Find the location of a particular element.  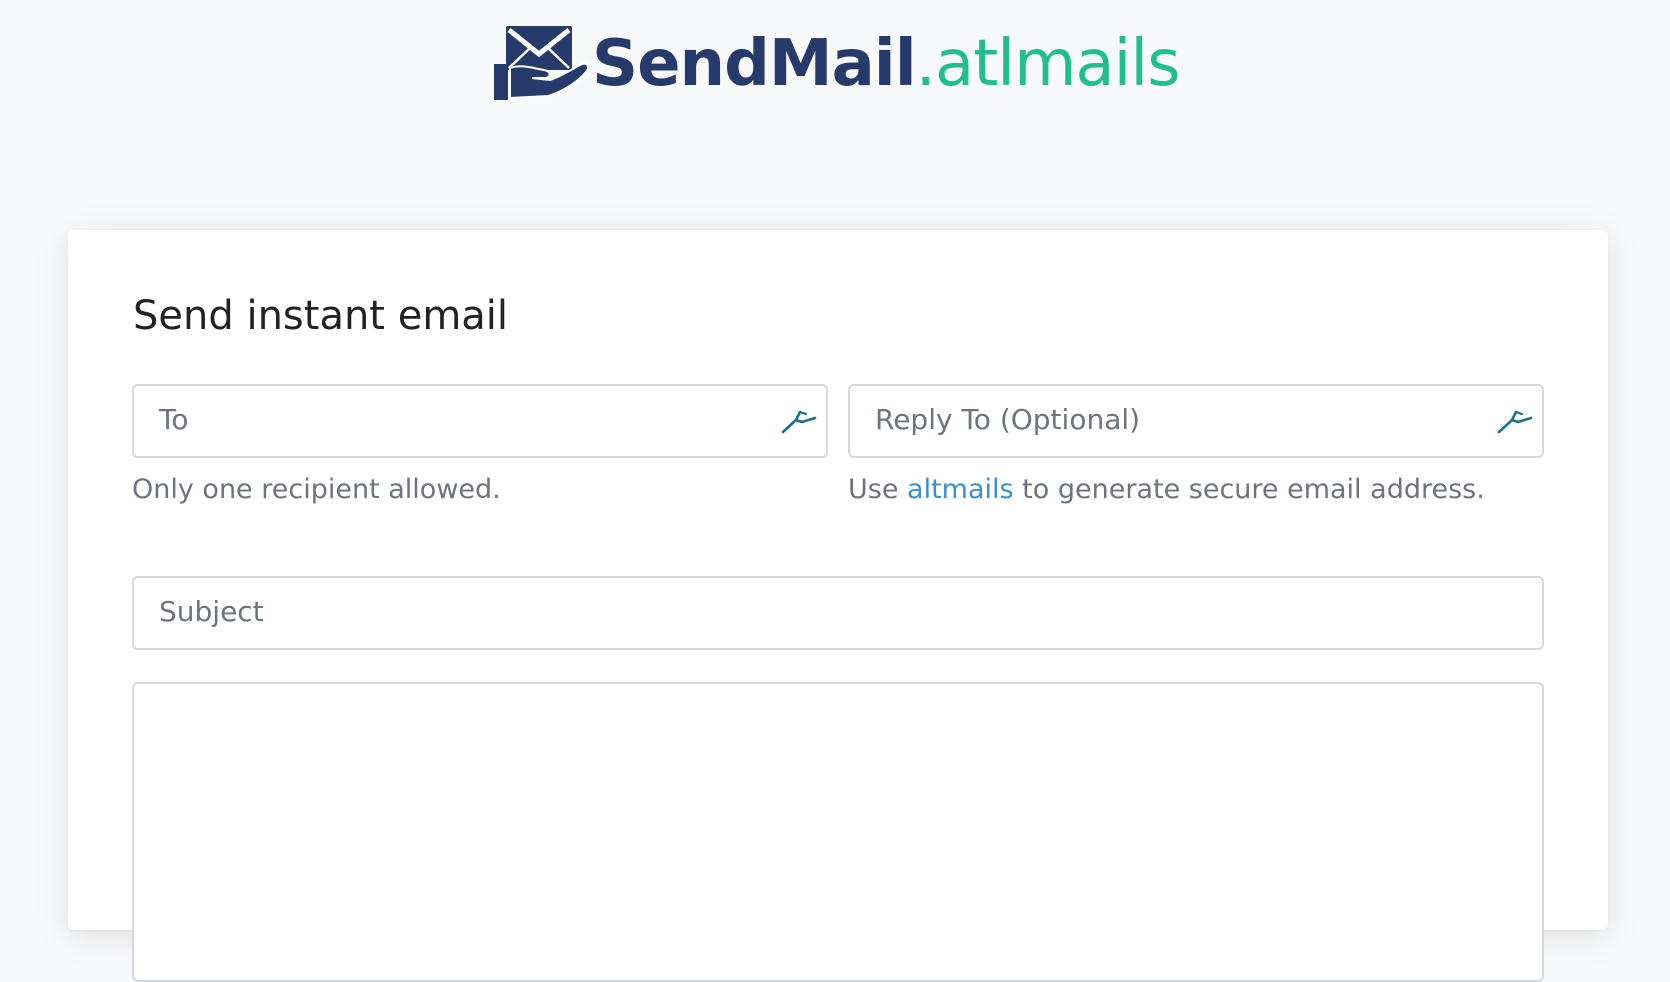

to-placeholder: To is located at coordinates (174, 419).